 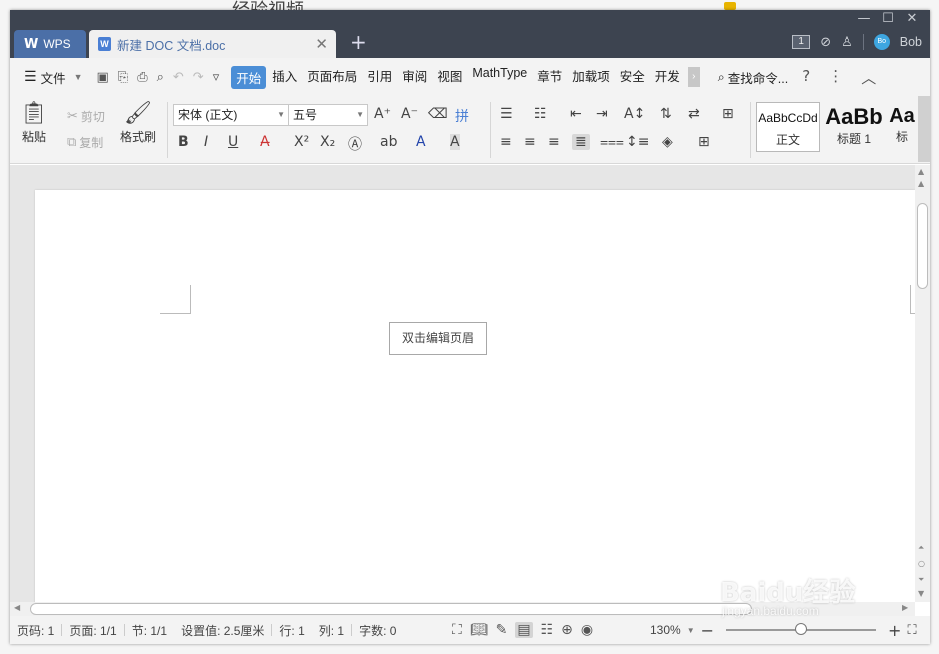 What do you see at coordinates (355, 144) in the screenshot?
I see `text-effect-icon: Ⓐ` at bounding box center [355, 144].